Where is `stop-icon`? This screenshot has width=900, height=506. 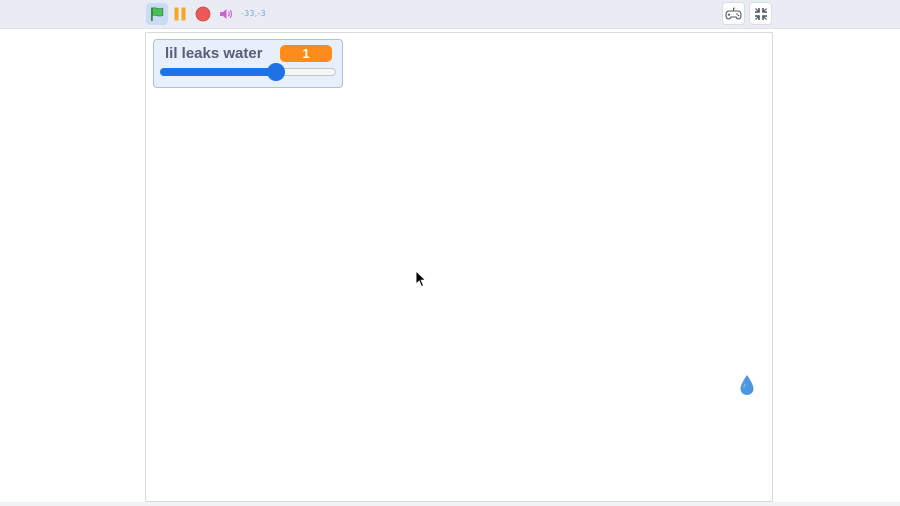
stop-icon is located at coordinates (203, 14).